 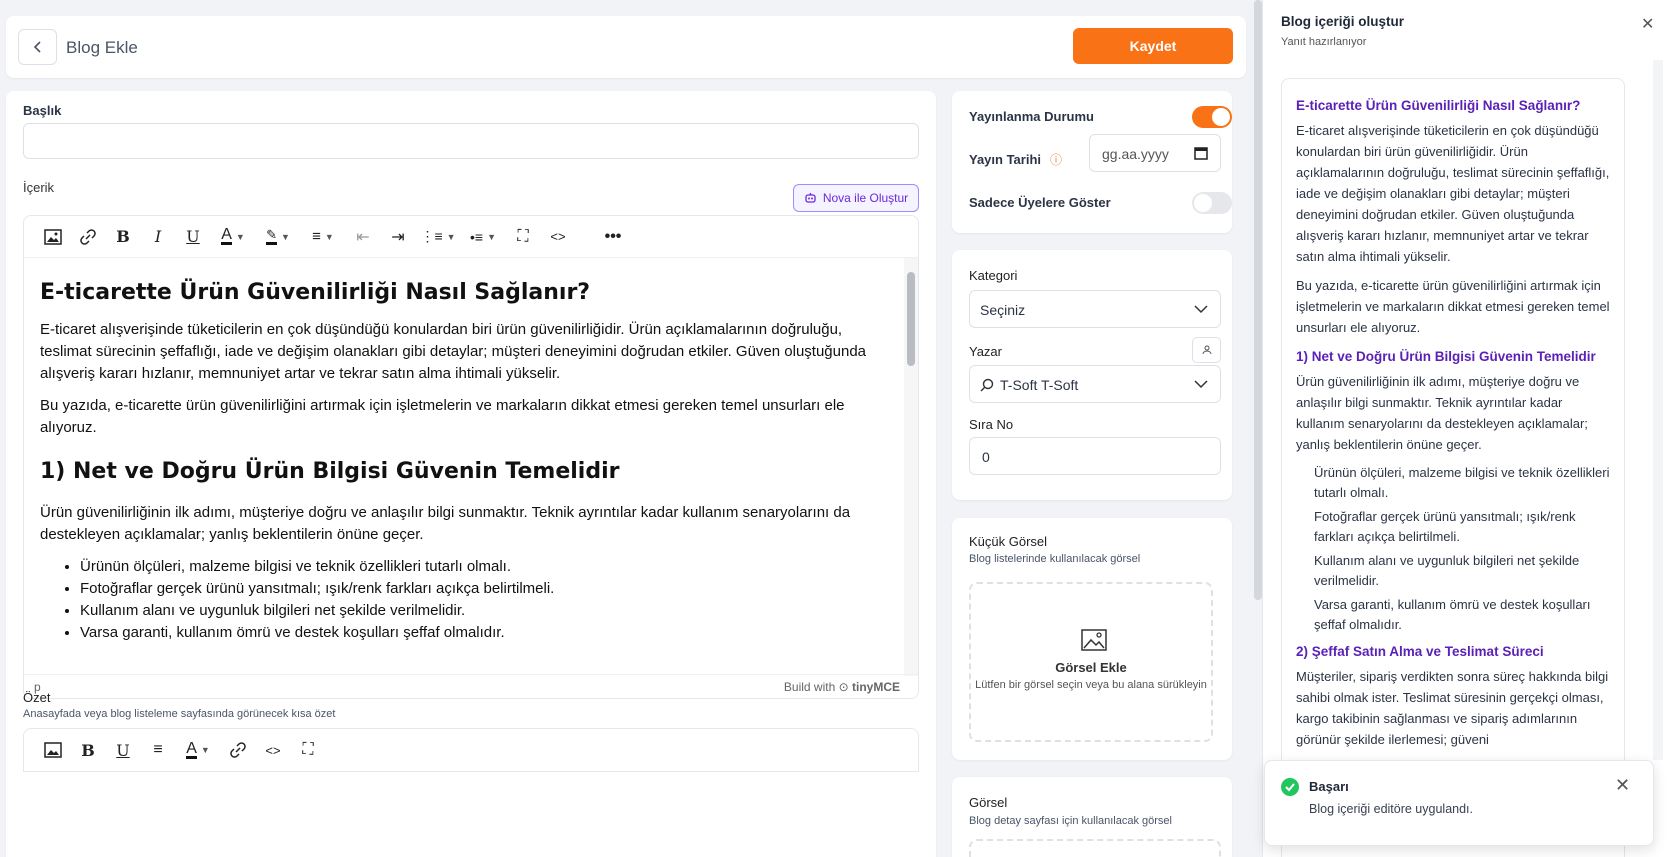 I want to click on image-placeholder-icon, so click(x=1094, y=640).